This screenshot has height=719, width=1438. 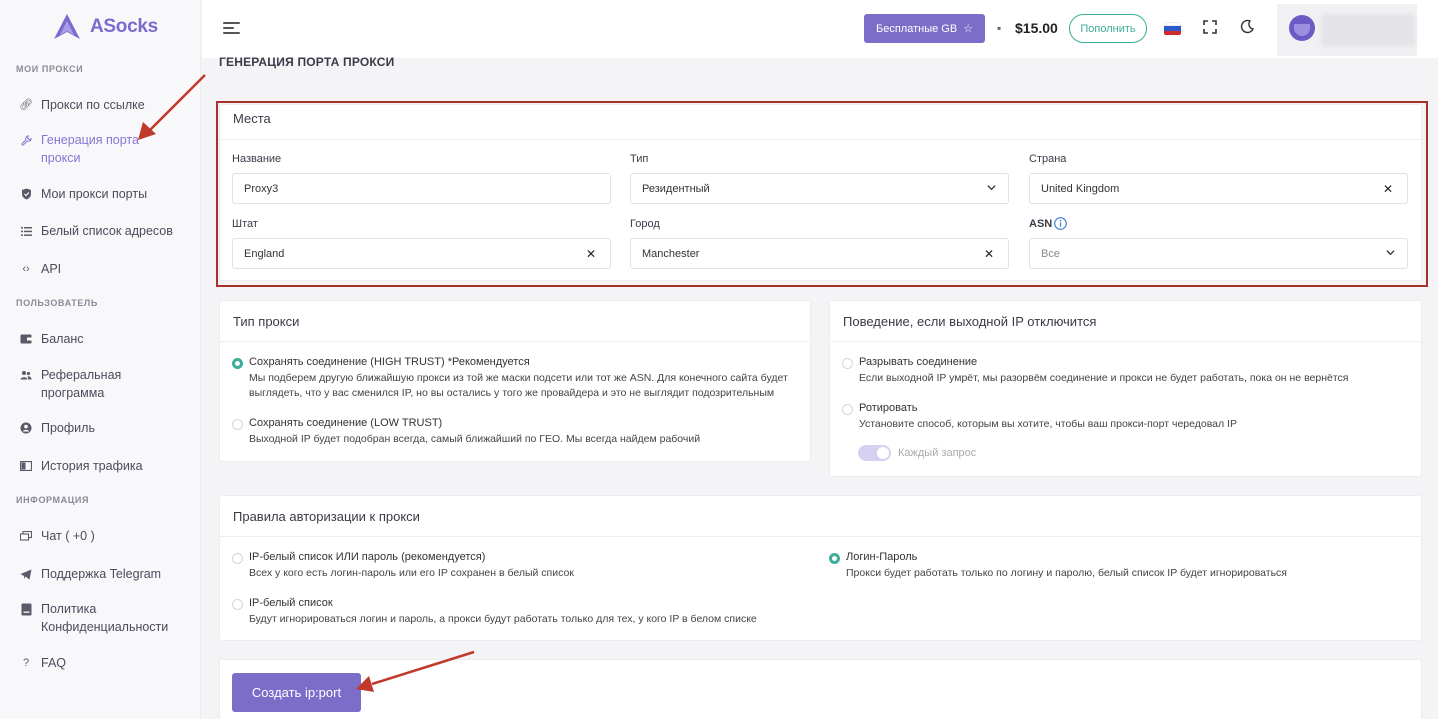 I want to click on proxy-type-title: Тип прокси, so click(x=266, y=321).